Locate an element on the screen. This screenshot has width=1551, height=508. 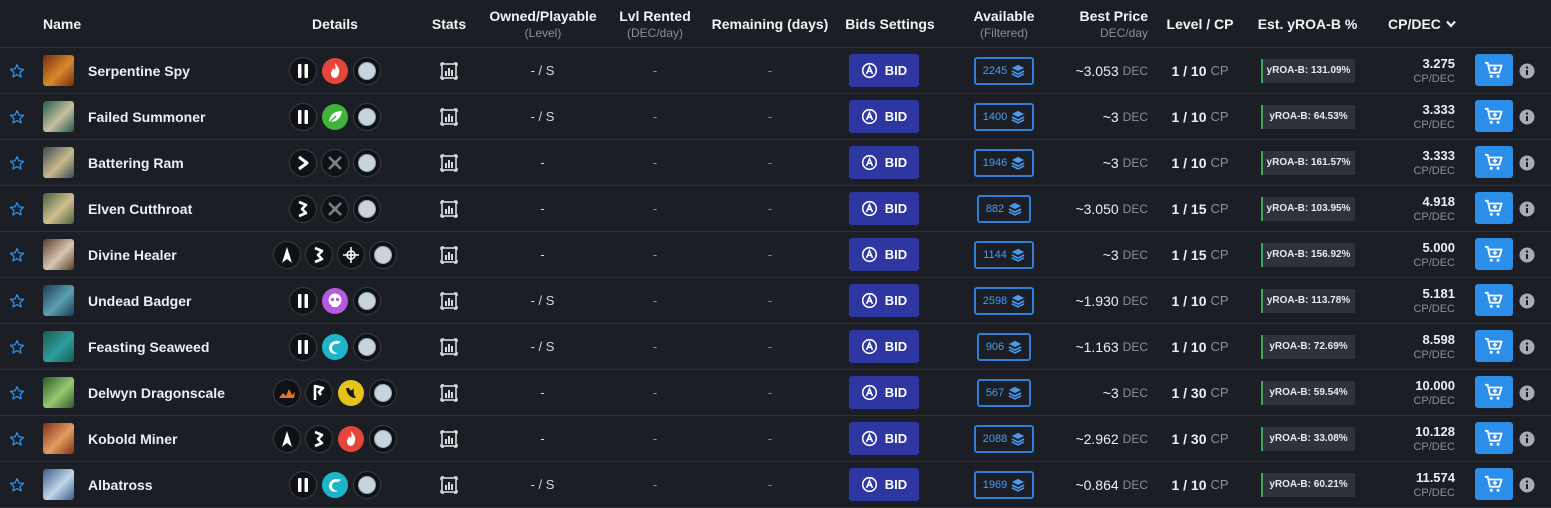
header-cpdec: CP/DEC is located at coordinates (1422, 23).